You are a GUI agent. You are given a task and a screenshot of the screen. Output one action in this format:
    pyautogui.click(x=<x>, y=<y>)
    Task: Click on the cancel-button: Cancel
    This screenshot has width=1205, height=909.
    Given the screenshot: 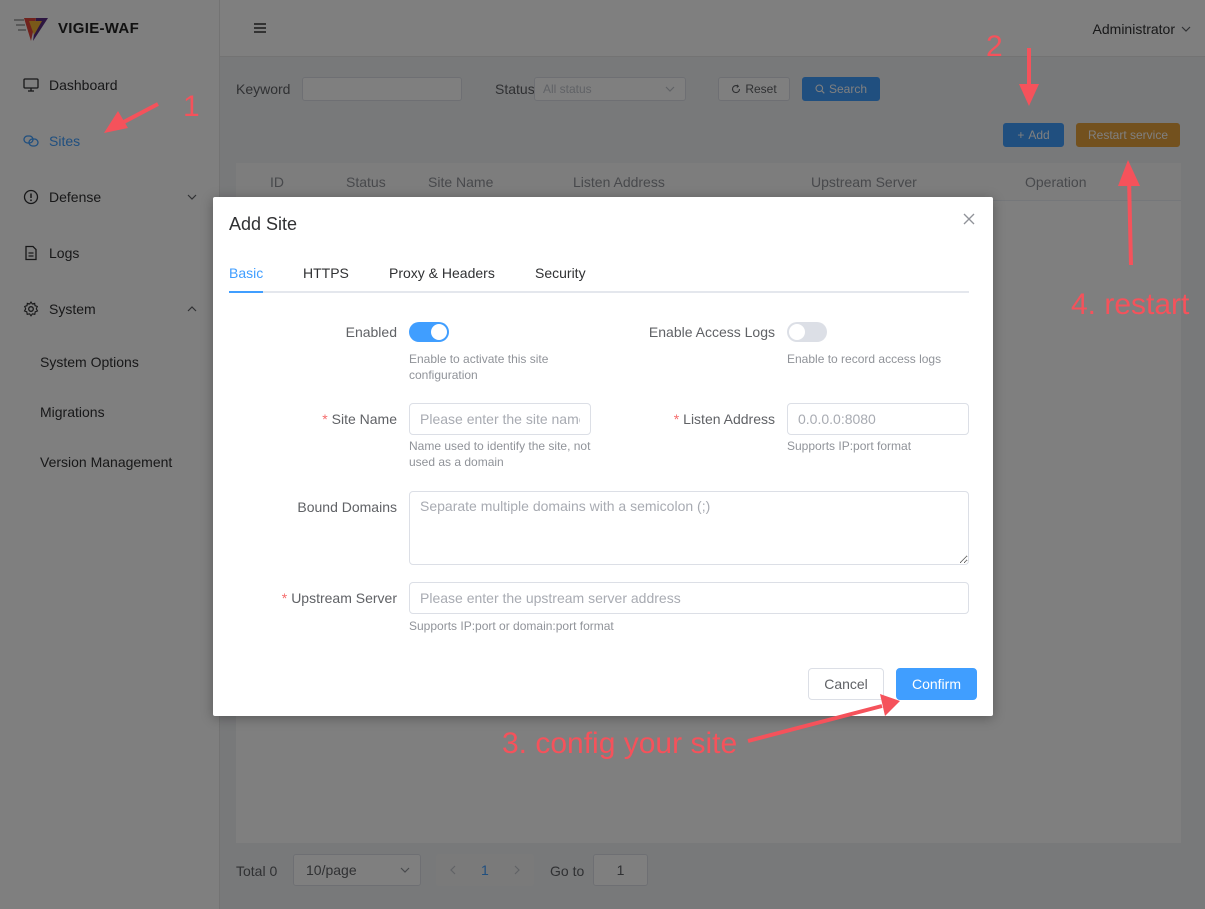 What is the action you would take?
    pyautogui.click(x=846, y=684)
    